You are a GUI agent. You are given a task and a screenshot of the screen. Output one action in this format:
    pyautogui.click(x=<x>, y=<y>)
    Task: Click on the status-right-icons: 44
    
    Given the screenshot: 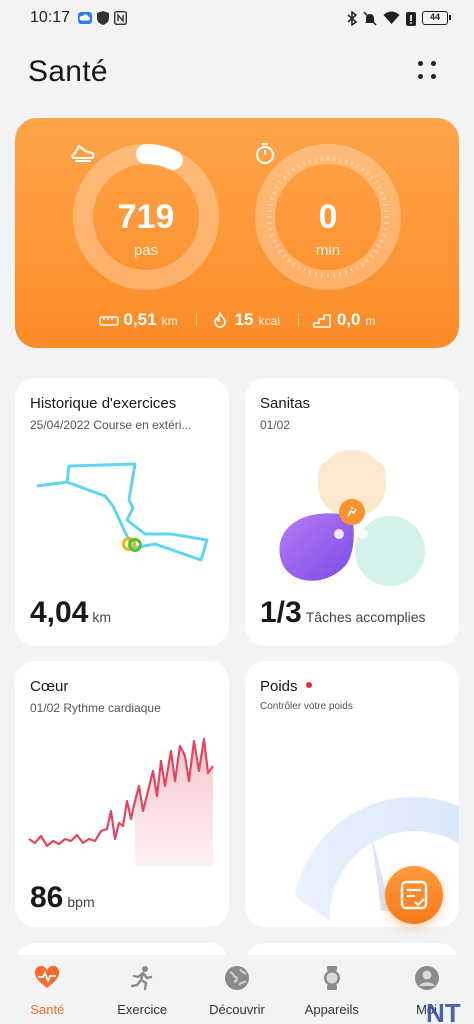 What is the action you would take?
    pyautogui.click(x=399, y=18)
    